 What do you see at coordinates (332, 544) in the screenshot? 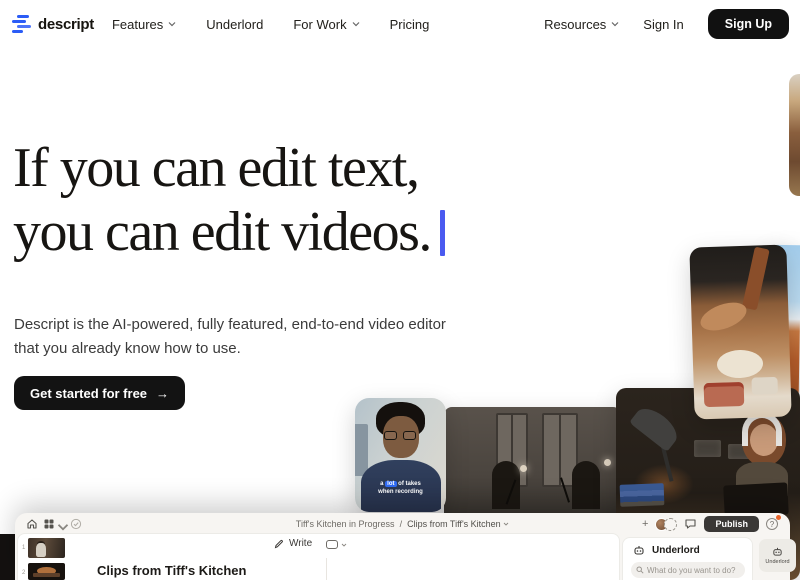
I see `camera-icon` at bounding box center [332, 544].